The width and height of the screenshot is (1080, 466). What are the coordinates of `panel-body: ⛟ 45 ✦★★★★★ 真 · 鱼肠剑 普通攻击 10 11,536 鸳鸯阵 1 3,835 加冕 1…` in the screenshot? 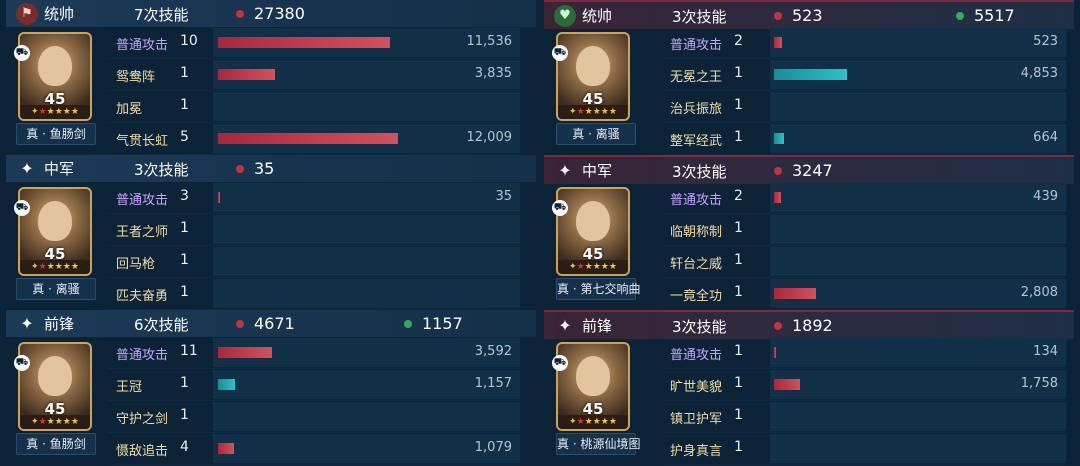 It's located at (271, 91).